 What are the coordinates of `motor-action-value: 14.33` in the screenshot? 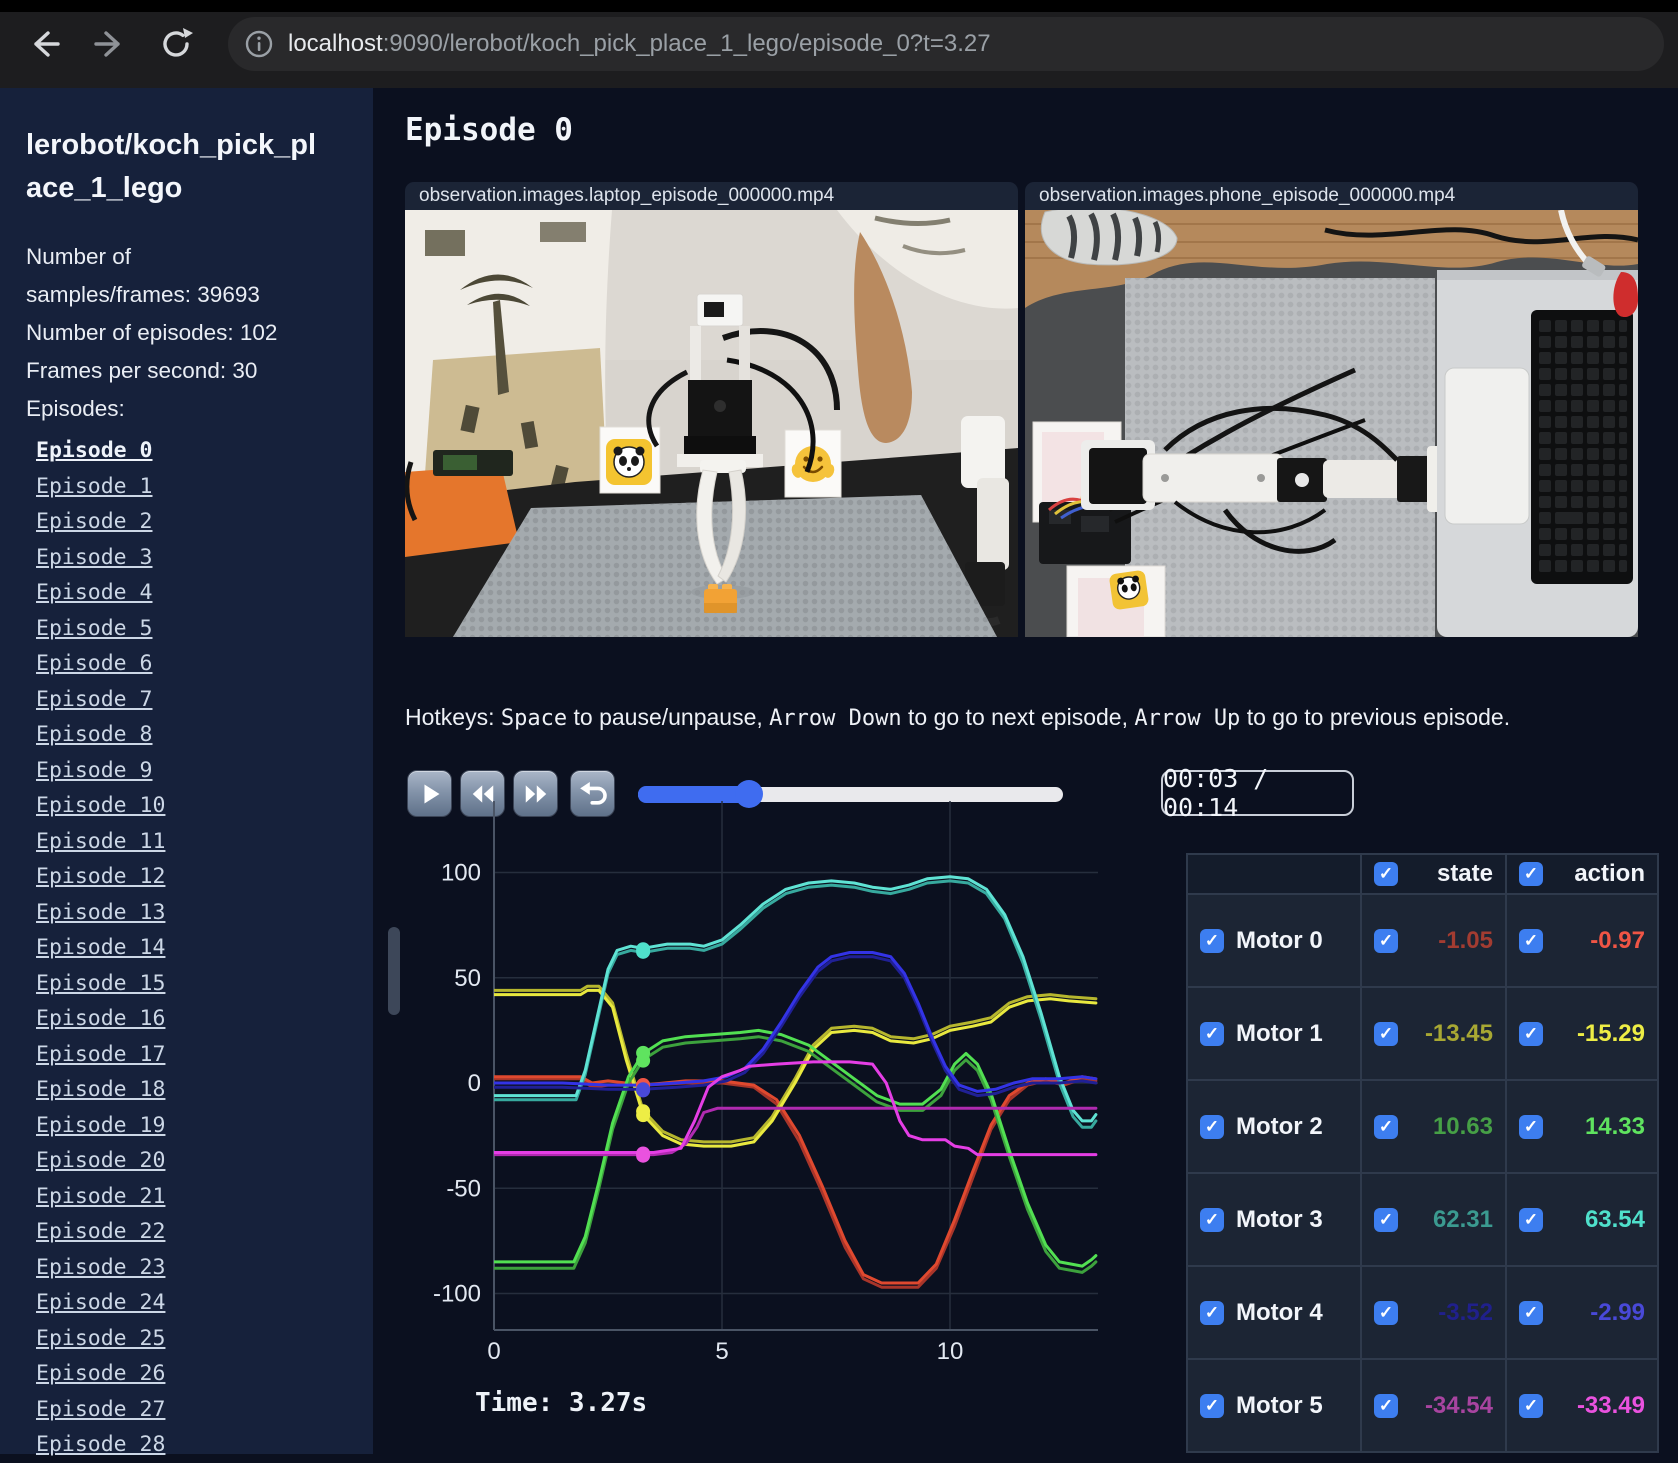 It's located at (1614, 1126).